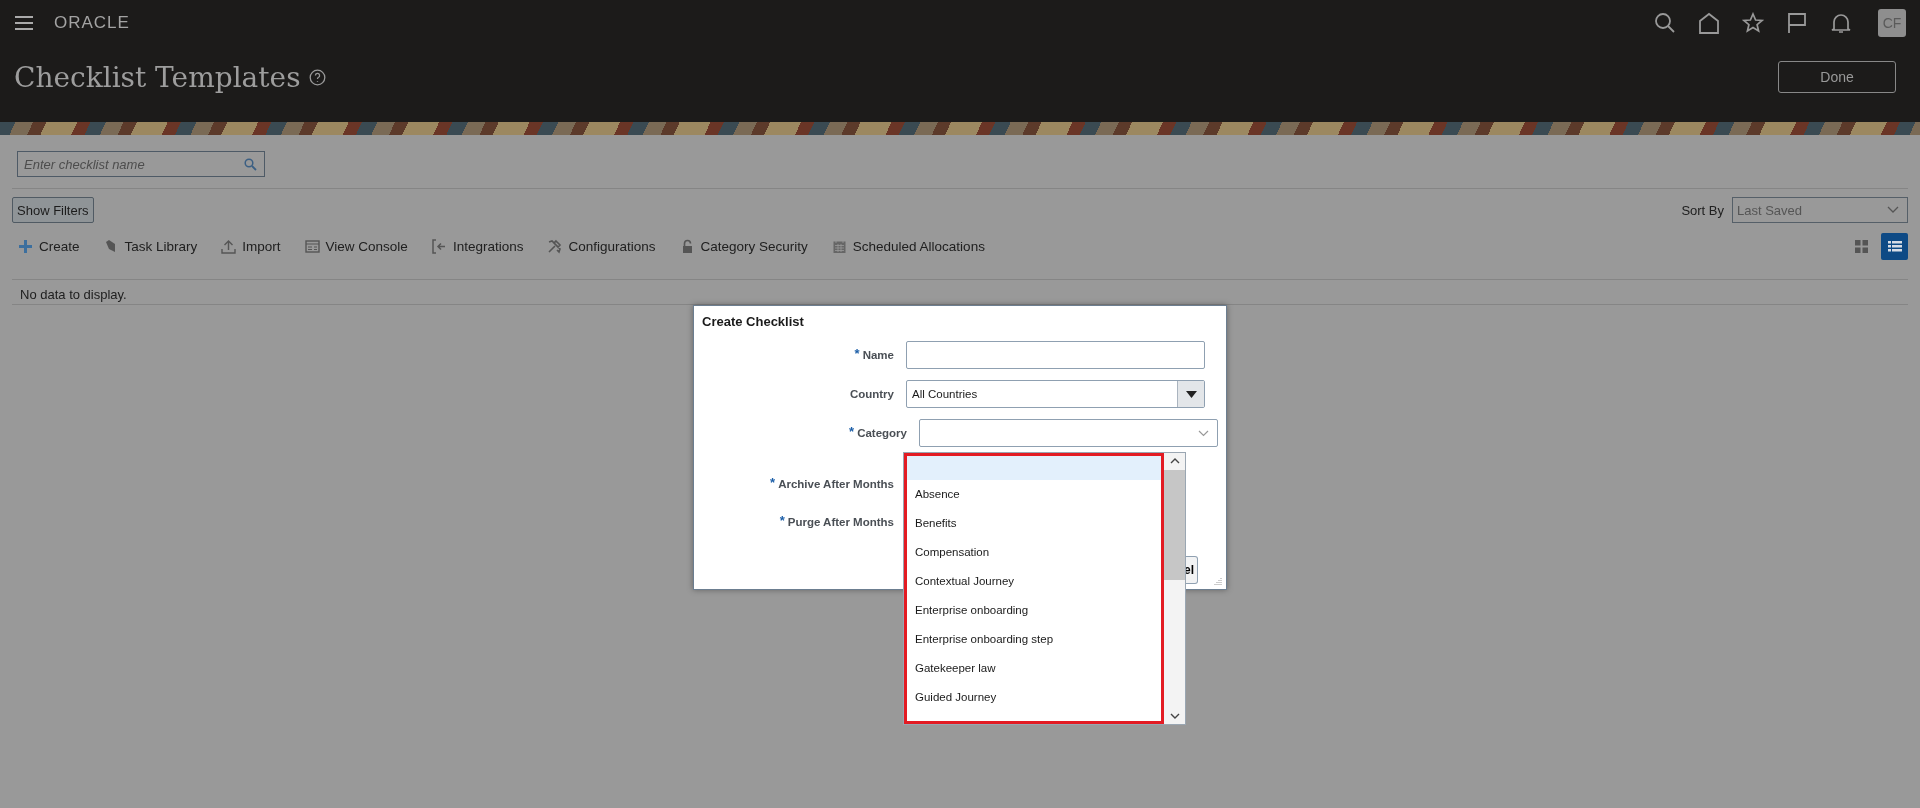 Image resolution: width=1920 pixels, height=808 pixels. What do you see at coordinates (1068, 433) in the screenshot?
I see `category-combobox` at bounding box center [1068, 433].